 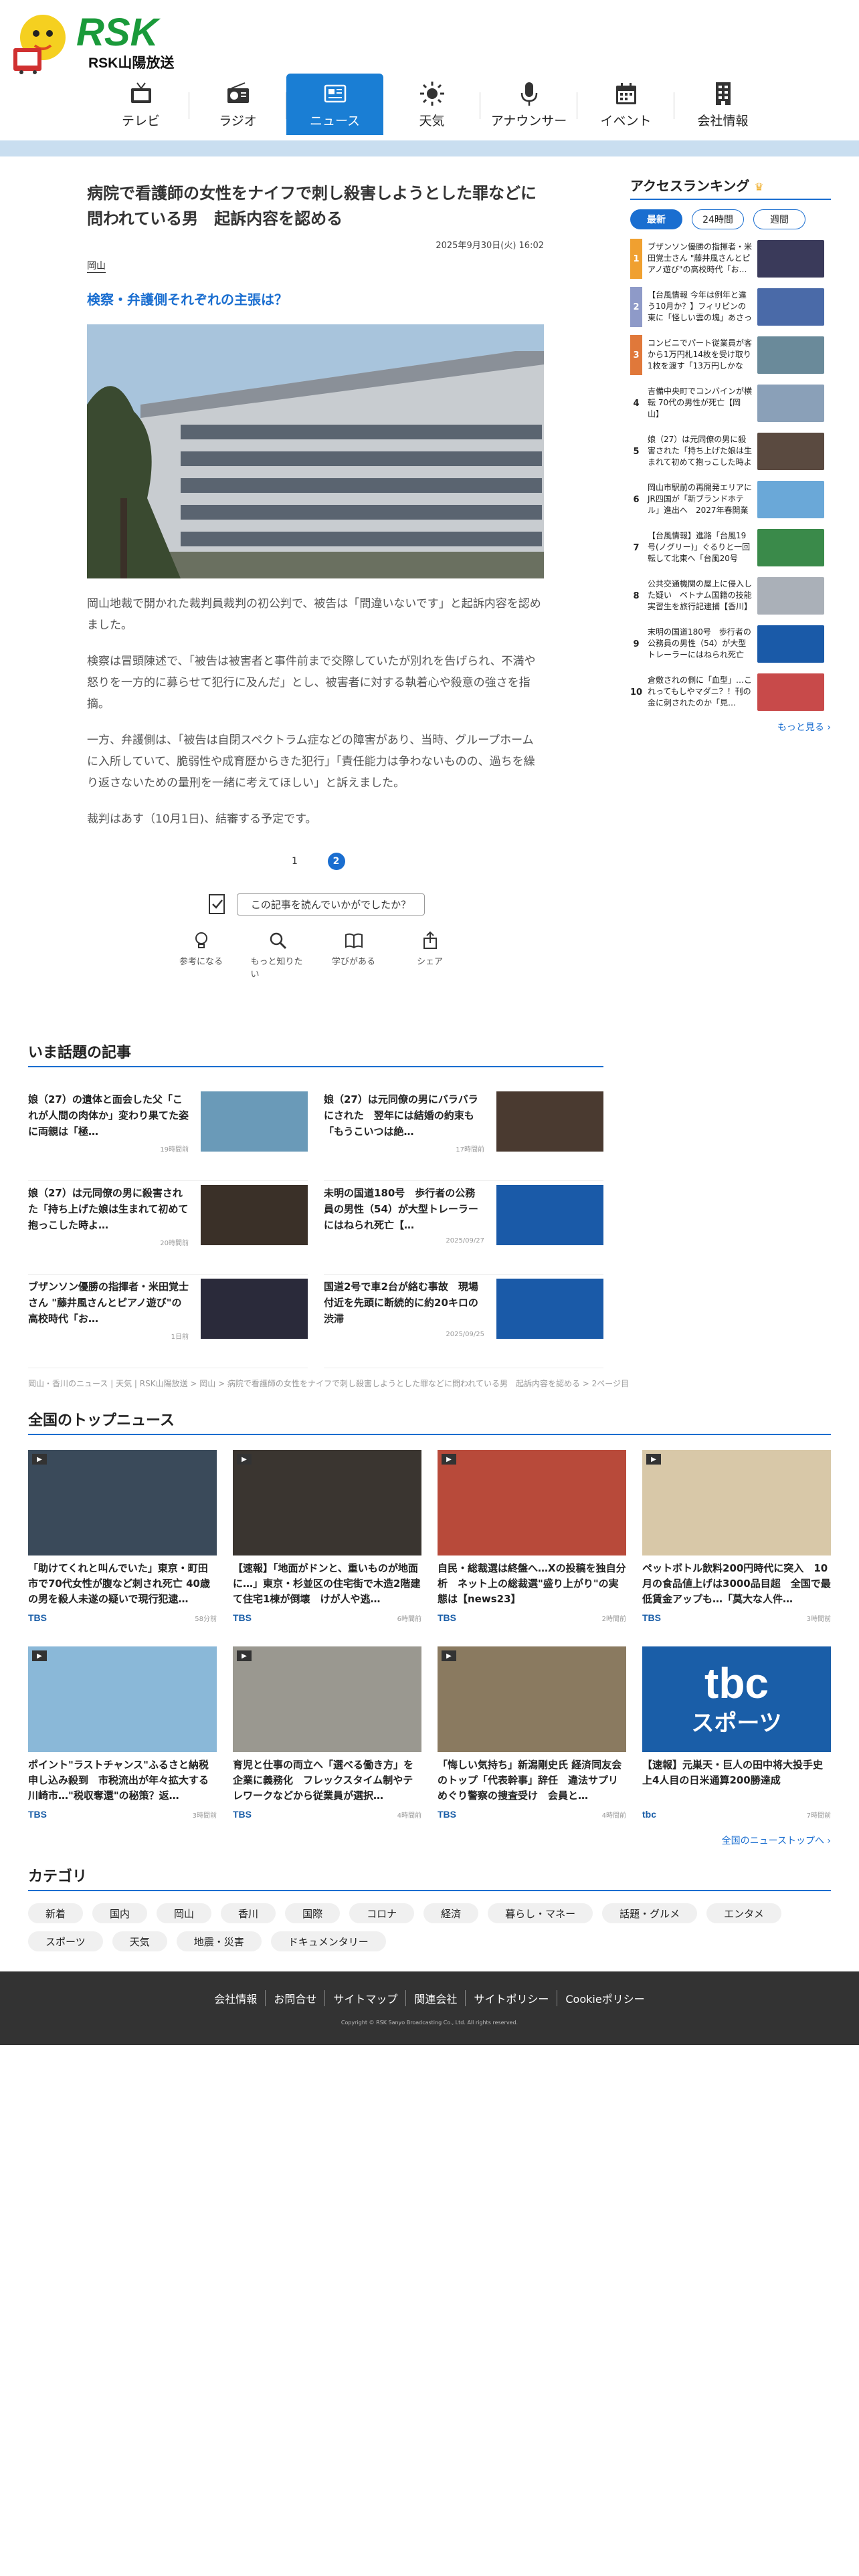 What do you see at coordinates (650, 1913) in the screenshot?
I see `category-chip: 話題・グルメ` at bounding box center [650, 1913].